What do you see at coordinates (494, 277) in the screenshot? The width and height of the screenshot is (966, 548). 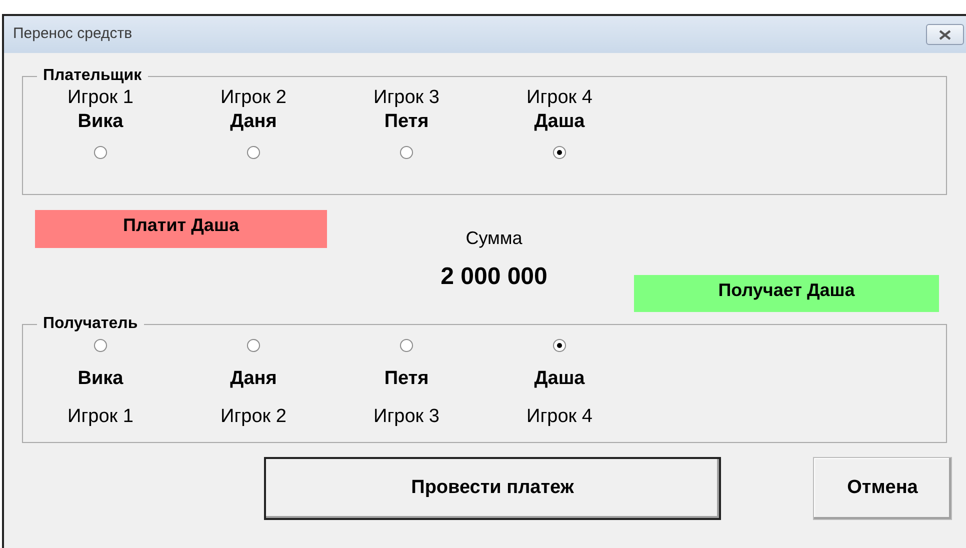 I see `amount-value: 2 000 000` at bounding box center [494, 277].